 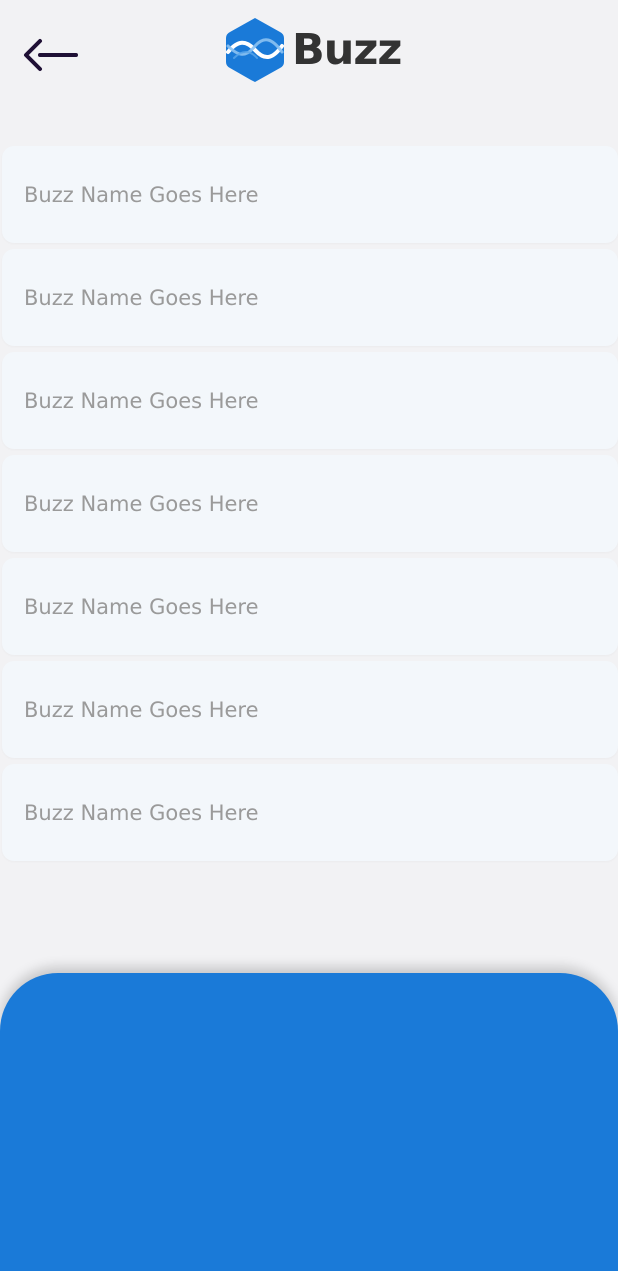 I want to click on header: Buzz, so click(x=309, y=55).